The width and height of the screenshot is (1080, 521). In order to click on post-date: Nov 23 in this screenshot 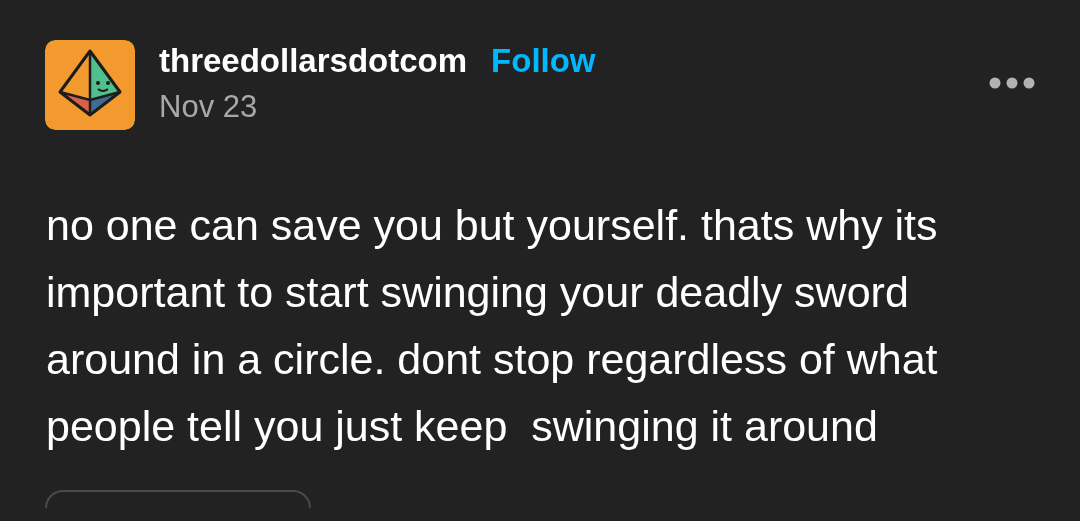, I will do `click(209, 106)`.